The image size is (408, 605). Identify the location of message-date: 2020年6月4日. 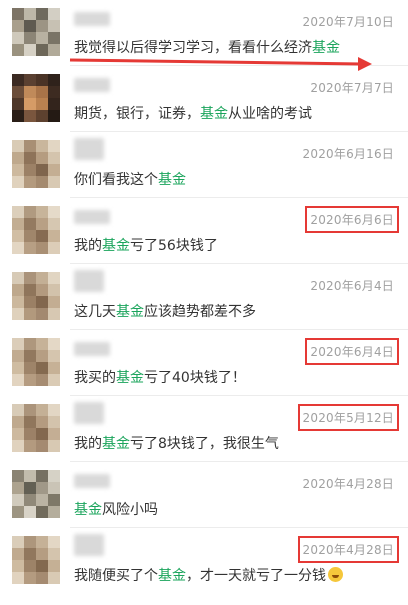
(352, 286).